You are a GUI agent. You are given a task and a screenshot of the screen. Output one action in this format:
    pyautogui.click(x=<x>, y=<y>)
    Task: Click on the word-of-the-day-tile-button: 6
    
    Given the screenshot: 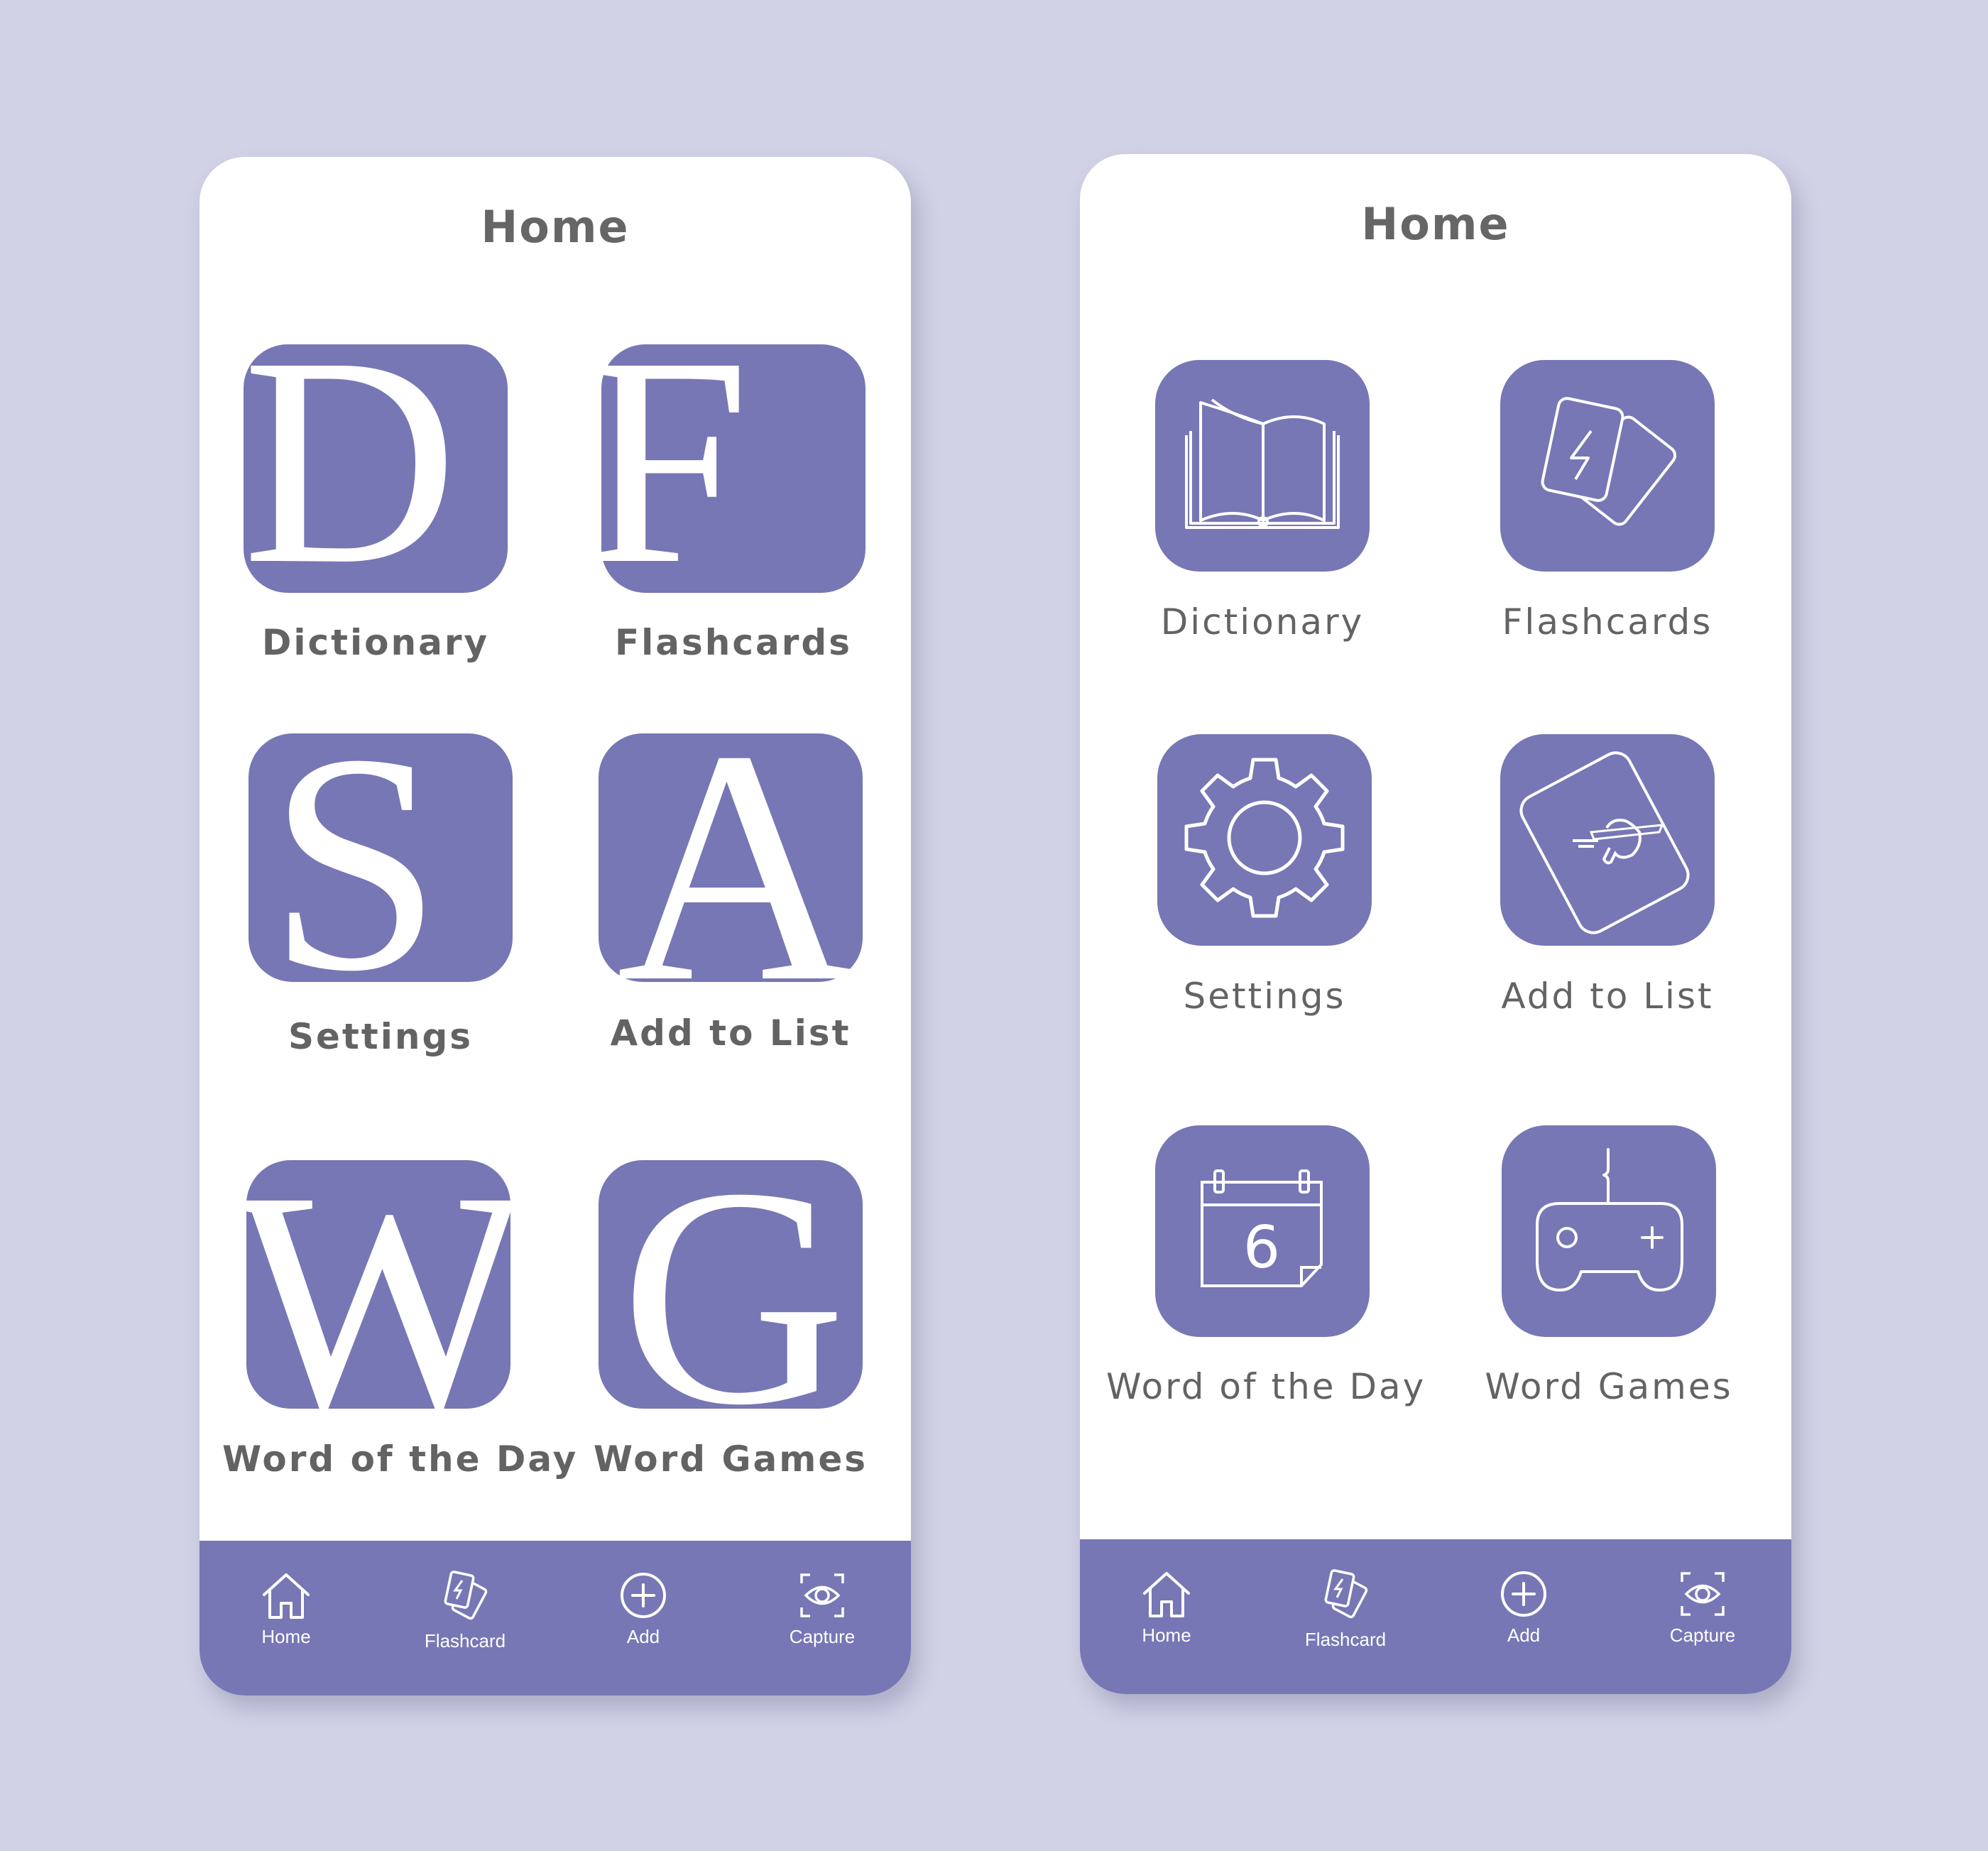 What is the action you would take?
    pyautogui.click(x=1262, y=1231)
    